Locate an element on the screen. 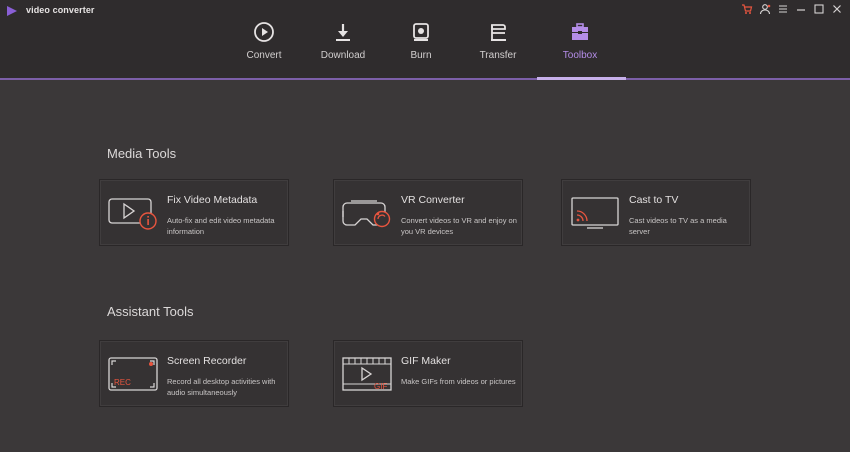 Image resolution: width=850 pixels, height=452 pixels. download-icon is located at coordinates (343, 32).